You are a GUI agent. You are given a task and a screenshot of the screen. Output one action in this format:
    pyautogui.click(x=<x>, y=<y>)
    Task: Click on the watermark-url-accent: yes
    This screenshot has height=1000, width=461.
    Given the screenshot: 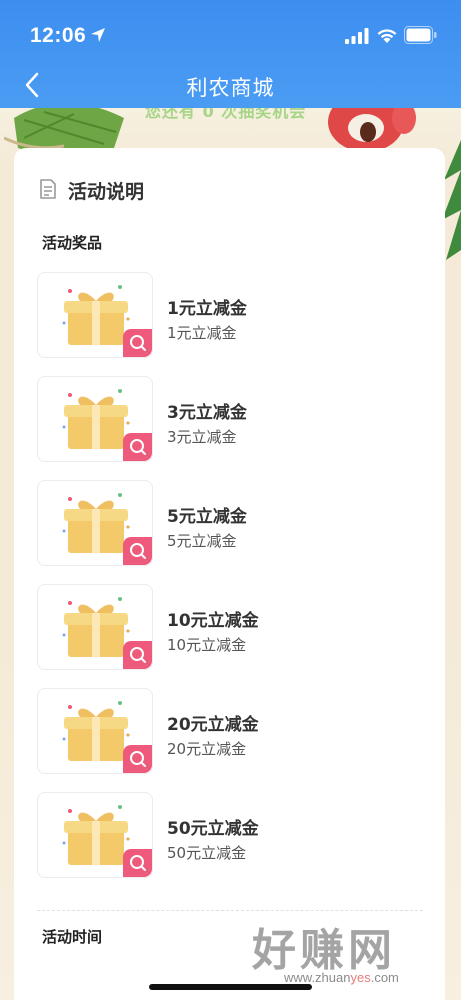 What is the action you would take?
    pyautogui.click(x=360, y=977)
    